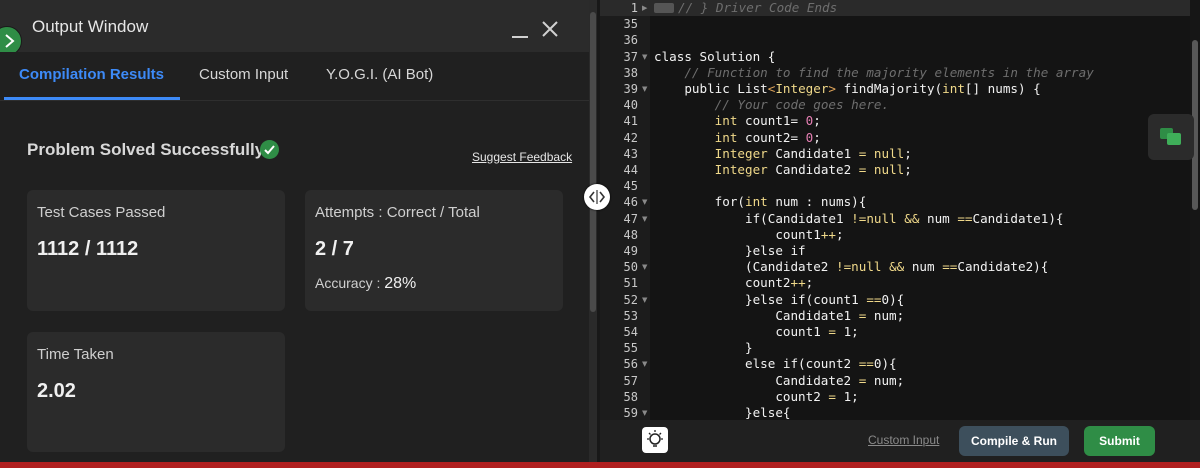 The width and height of the screenshot is (1200, 468). I want to click on line-number: 42, so click(630, 137).